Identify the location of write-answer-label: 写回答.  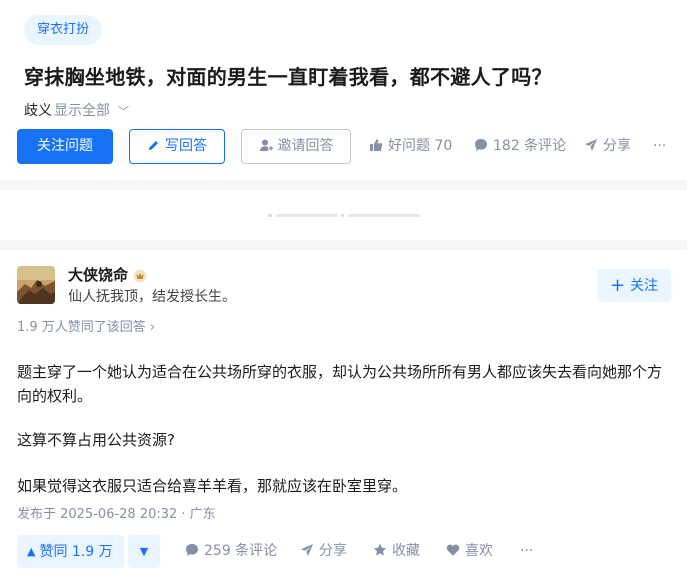
(186, 146).